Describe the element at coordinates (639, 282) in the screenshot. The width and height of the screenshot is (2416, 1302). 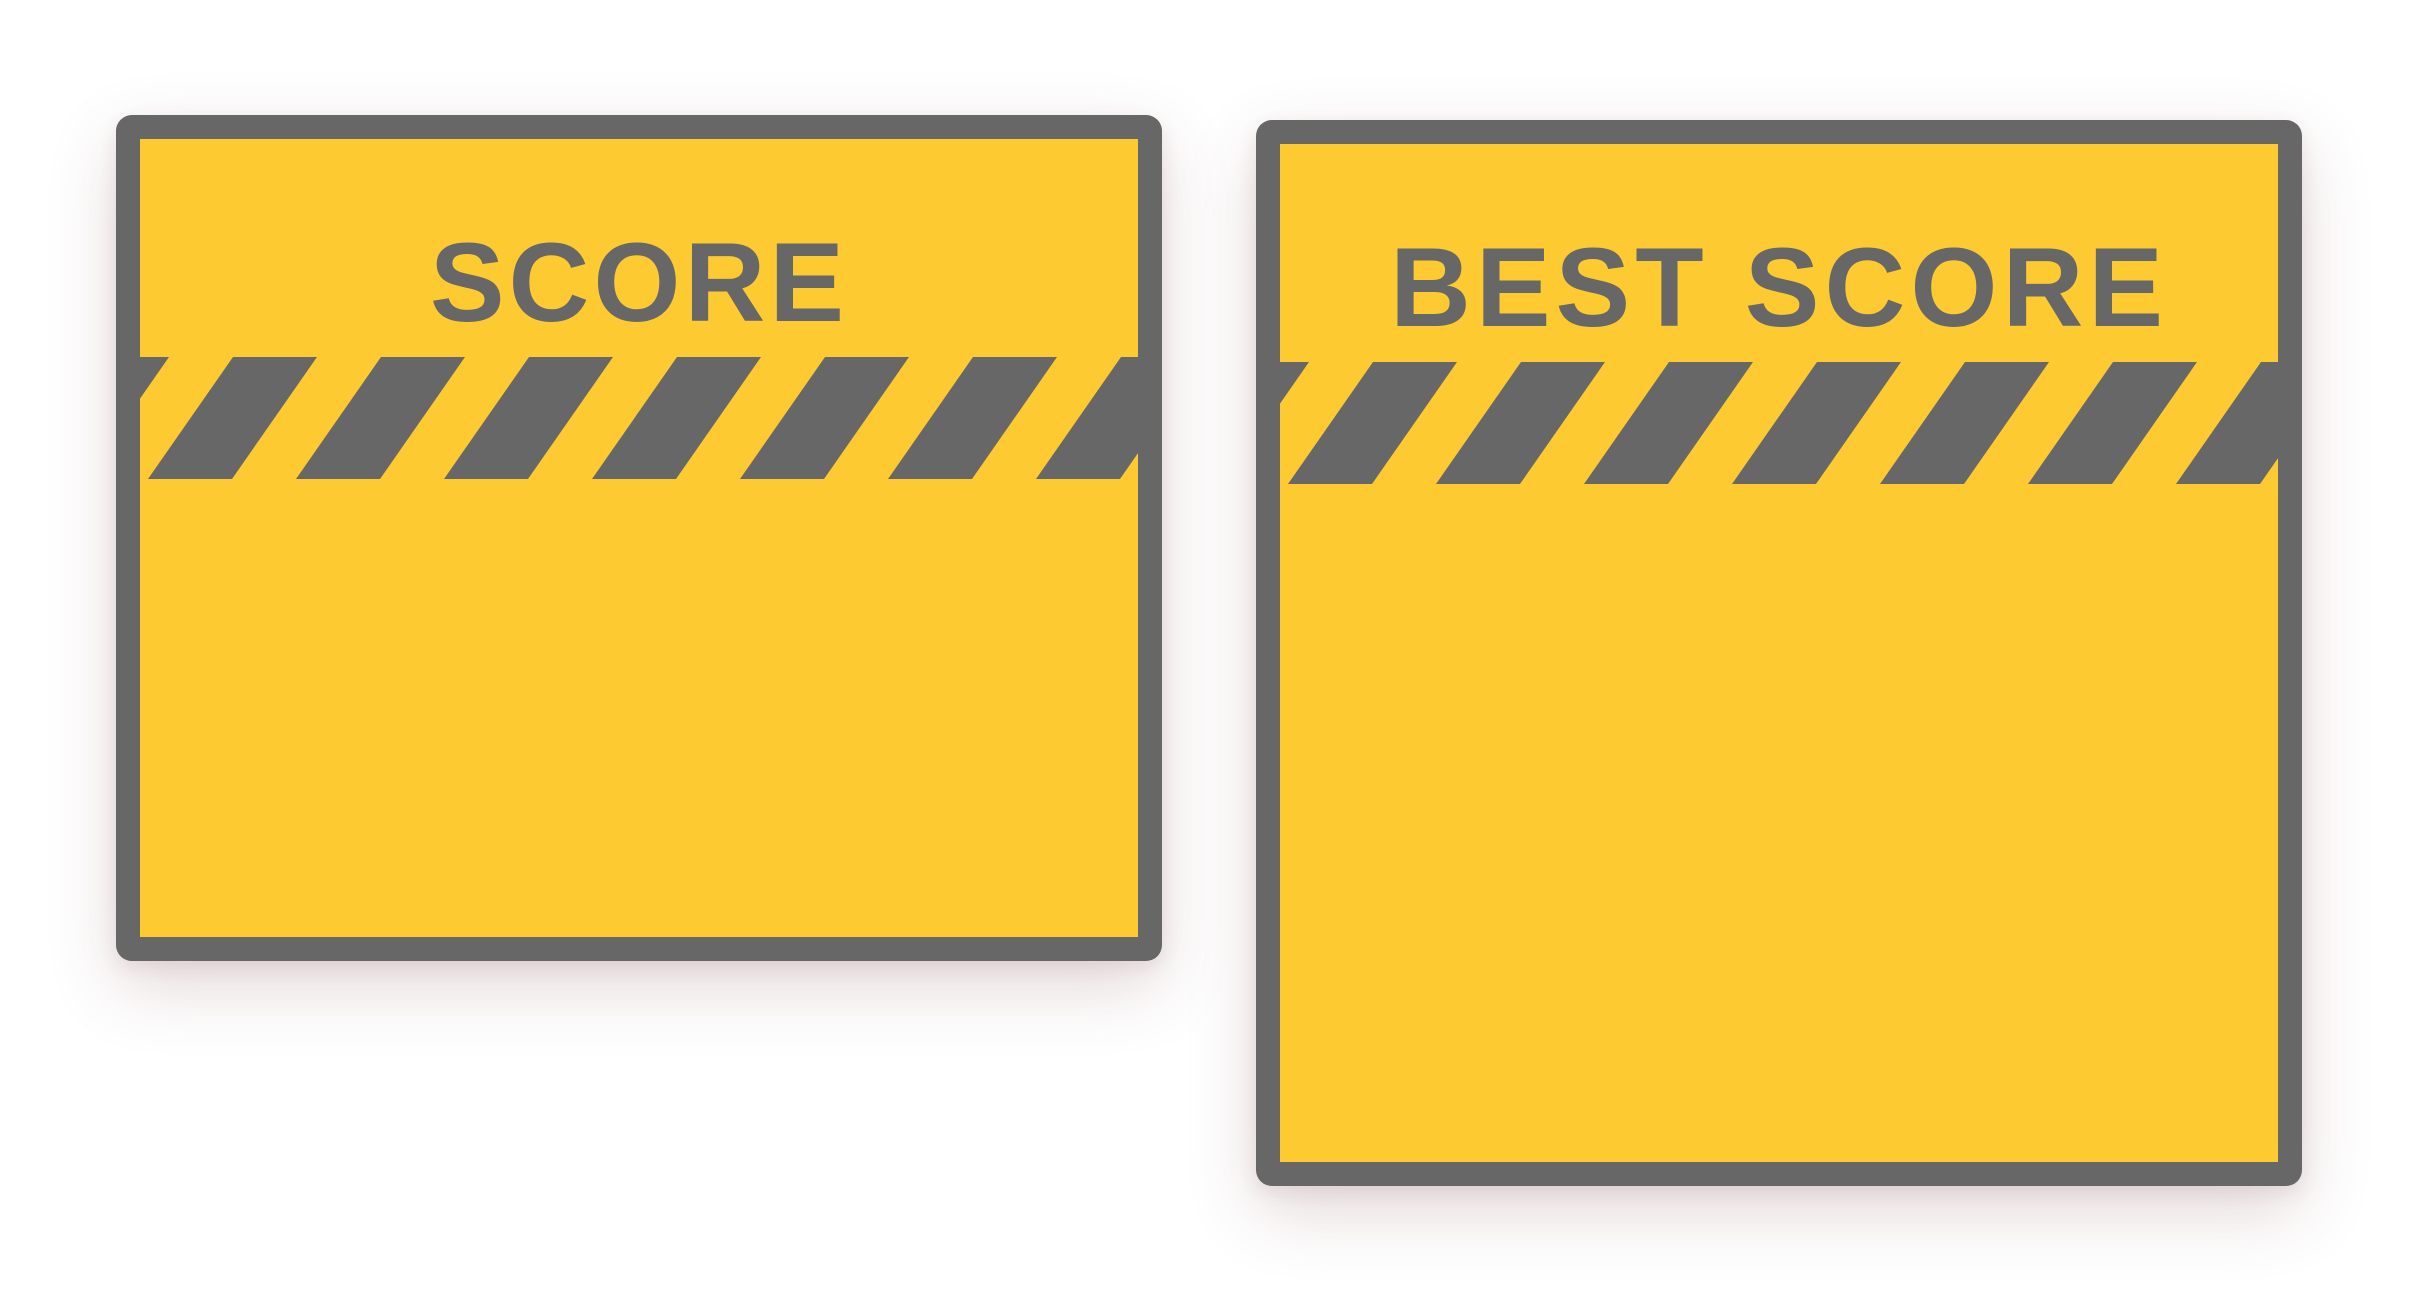
I see `score-label: SCORE` at that location.